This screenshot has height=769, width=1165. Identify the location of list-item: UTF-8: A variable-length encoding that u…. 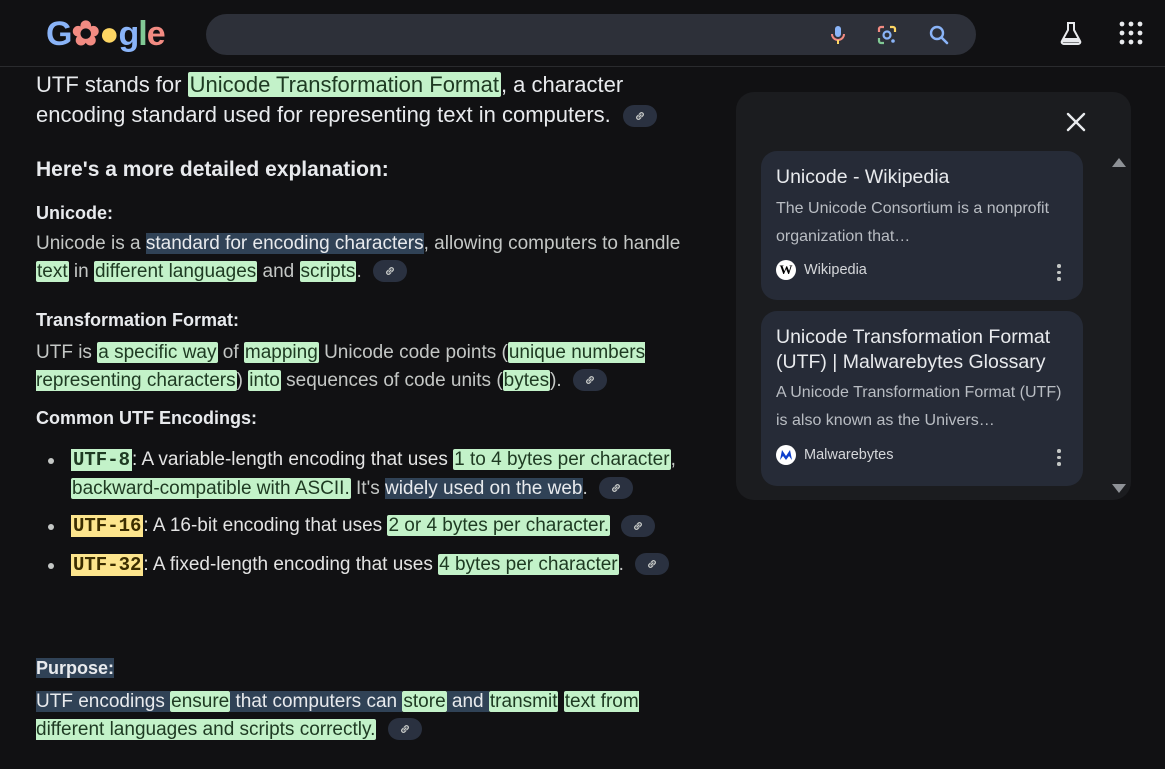
(366, 474).